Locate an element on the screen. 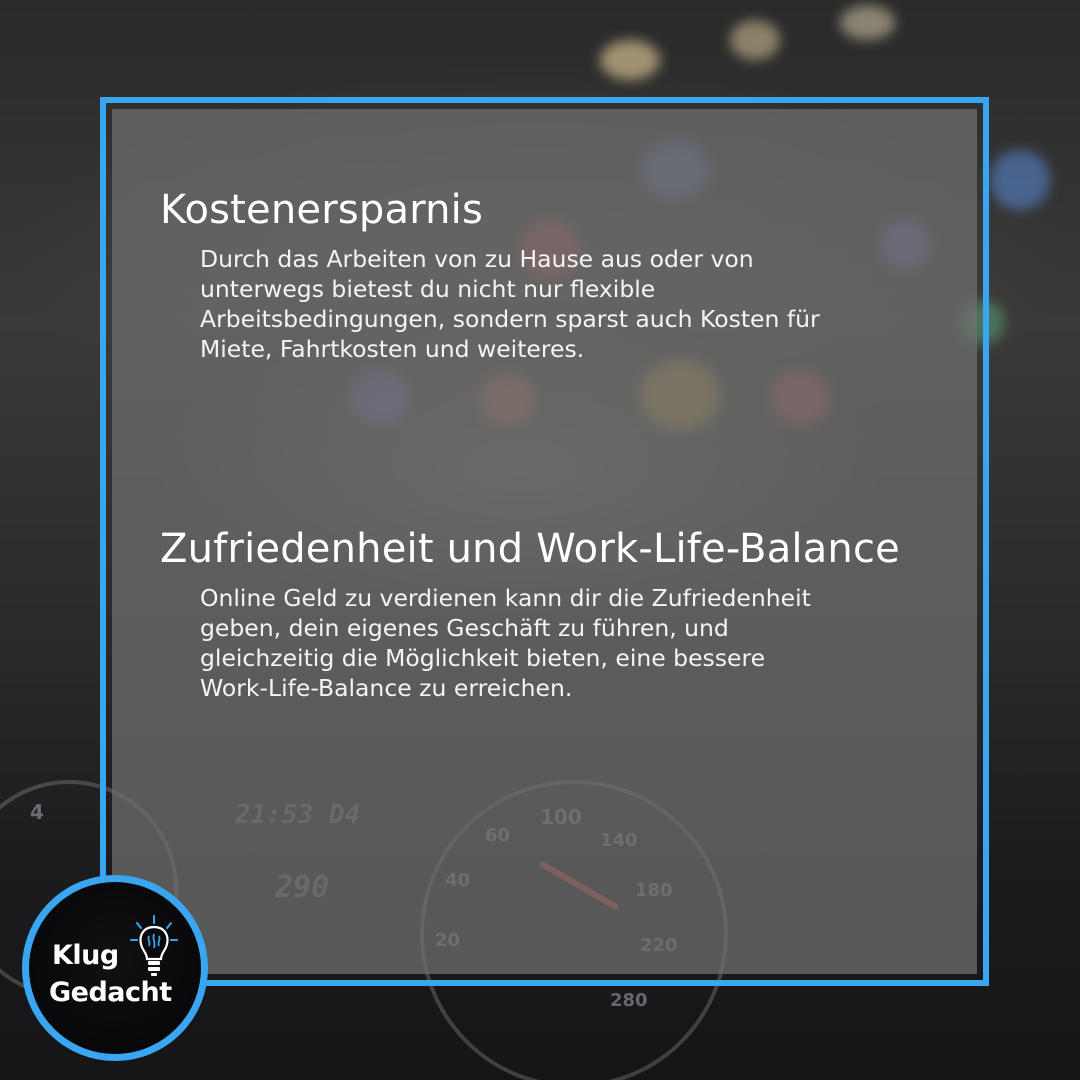 The width and height of the screenshot is (1080, 1080). gauge-tick: 280 is located at coordinates (629, 1000).